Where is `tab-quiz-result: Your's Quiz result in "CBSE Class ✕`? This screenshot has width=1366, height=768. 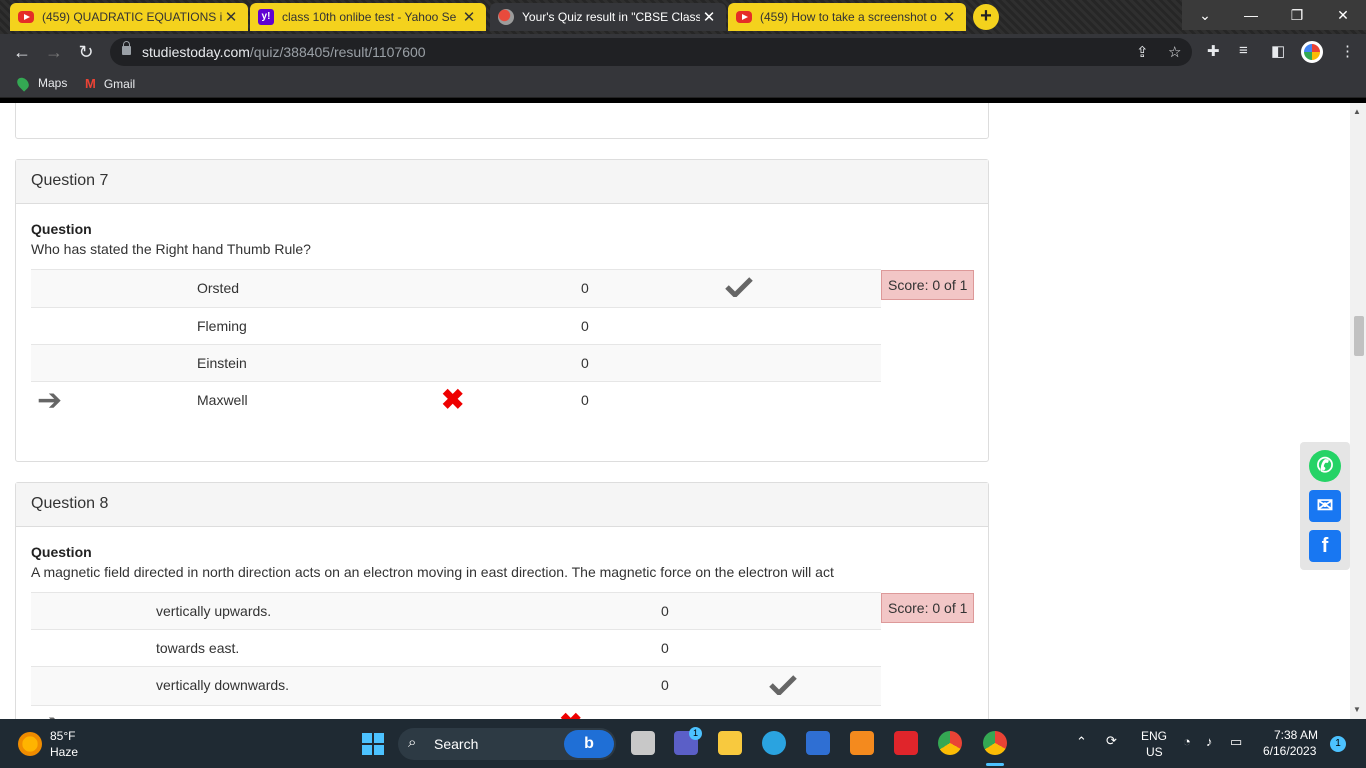 tab-quiz-result: Your's Quiz result in "CBSE Class ✕ is located at coordinates (608, 17).